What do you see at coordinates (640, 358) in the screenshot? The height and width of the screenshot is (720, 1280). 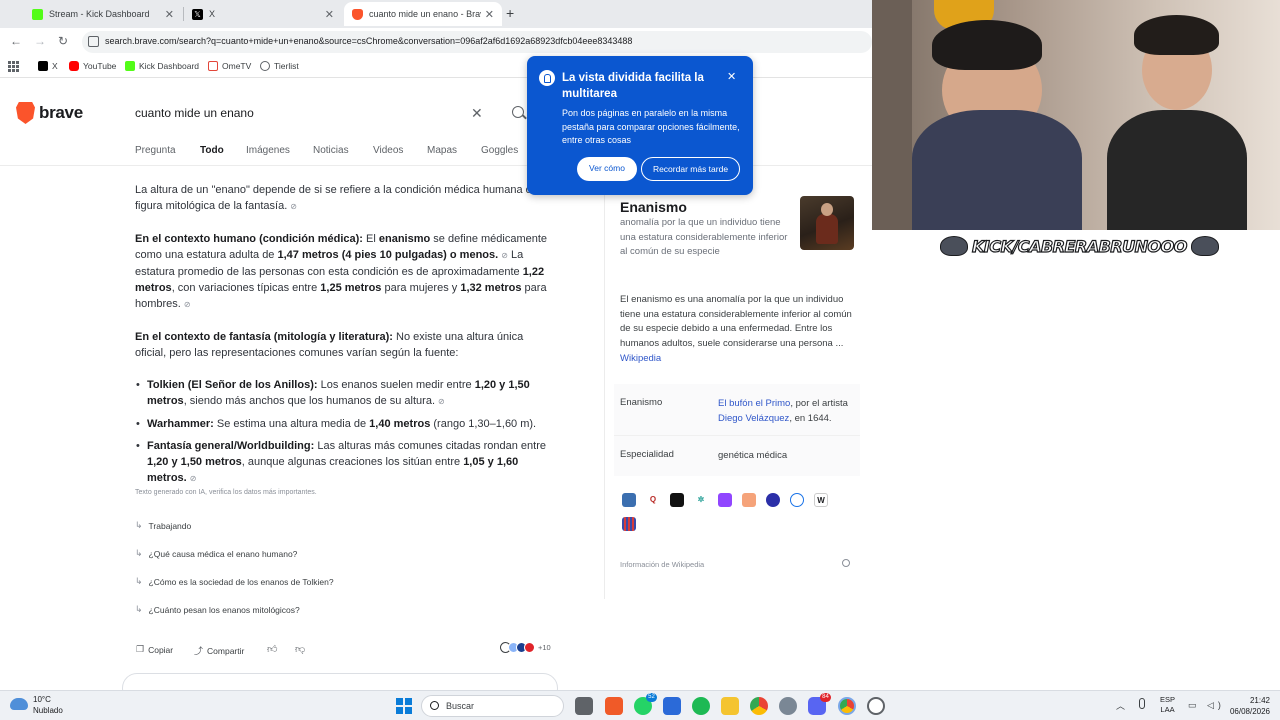 I see `wikipedia-link: Wikipedia` at bounding box center [640, 358].